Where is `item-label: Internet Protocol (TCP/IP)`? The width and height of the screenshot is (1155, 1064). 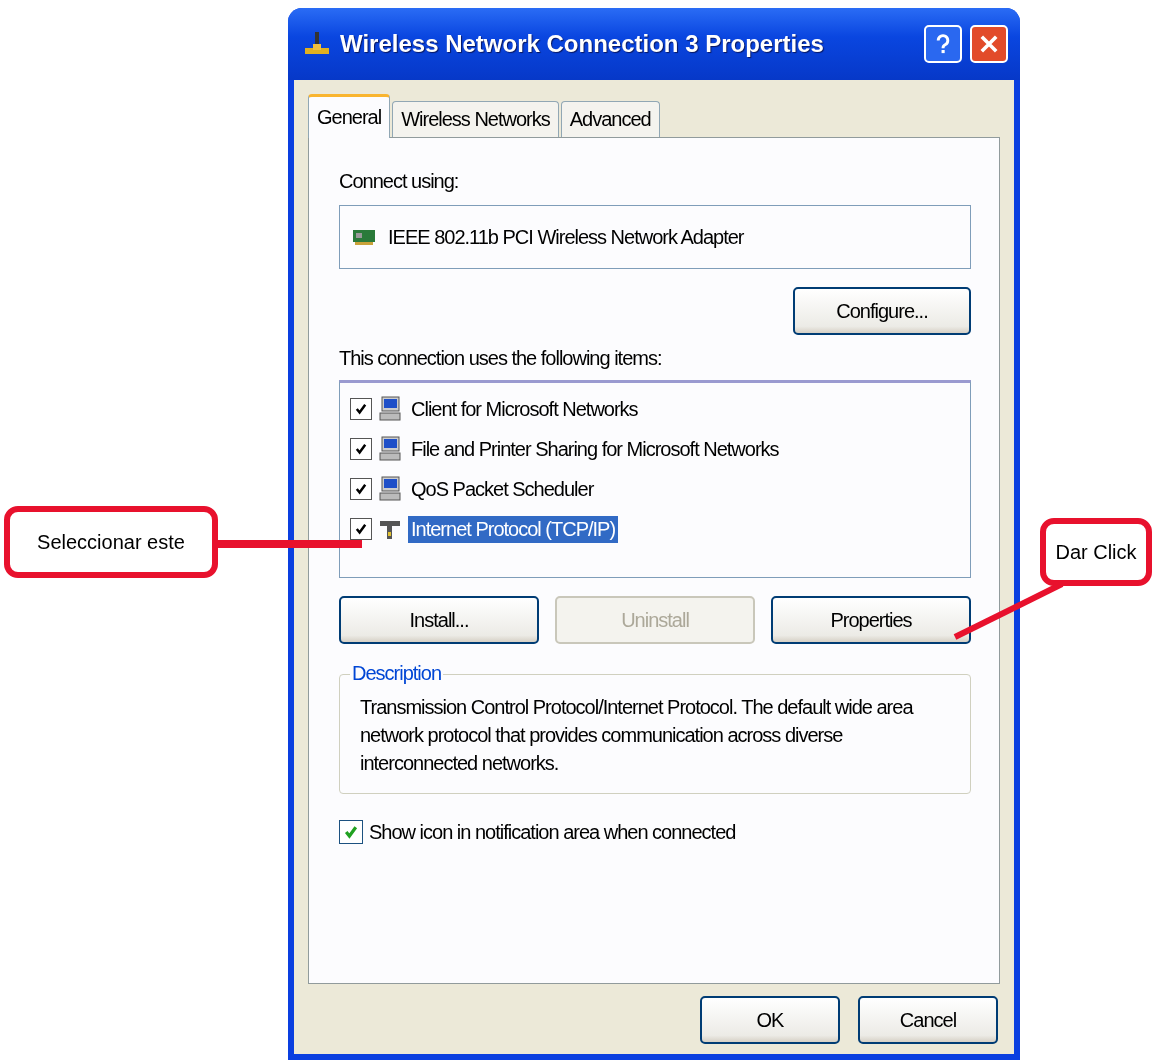 item-label: Internet Protocol (TCP/IP) is located at coordinates (513, 529).